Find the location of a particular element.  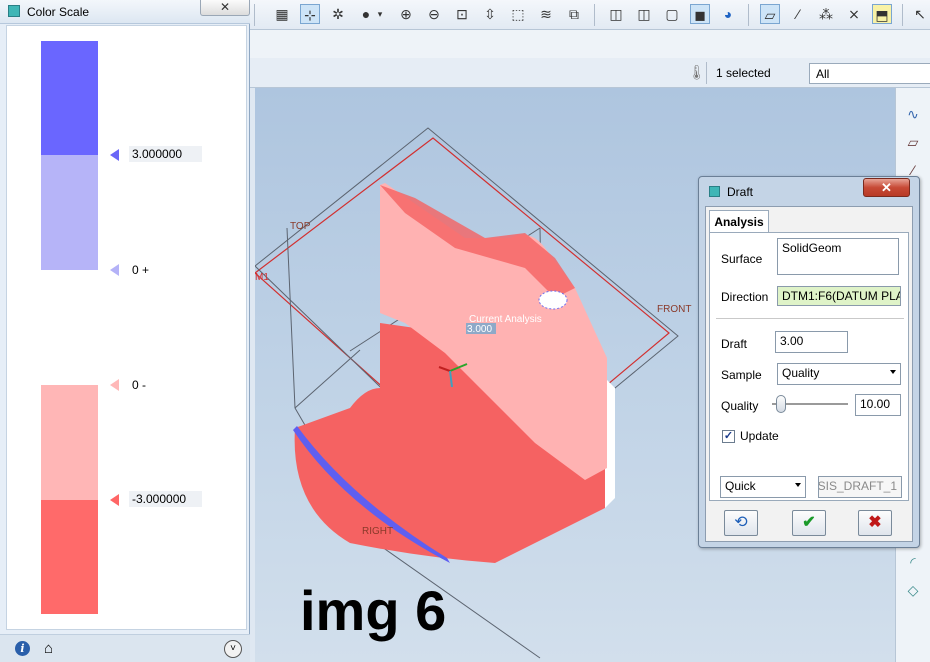

spin-center-icon: ✲ is located at coordinates (338, 14).